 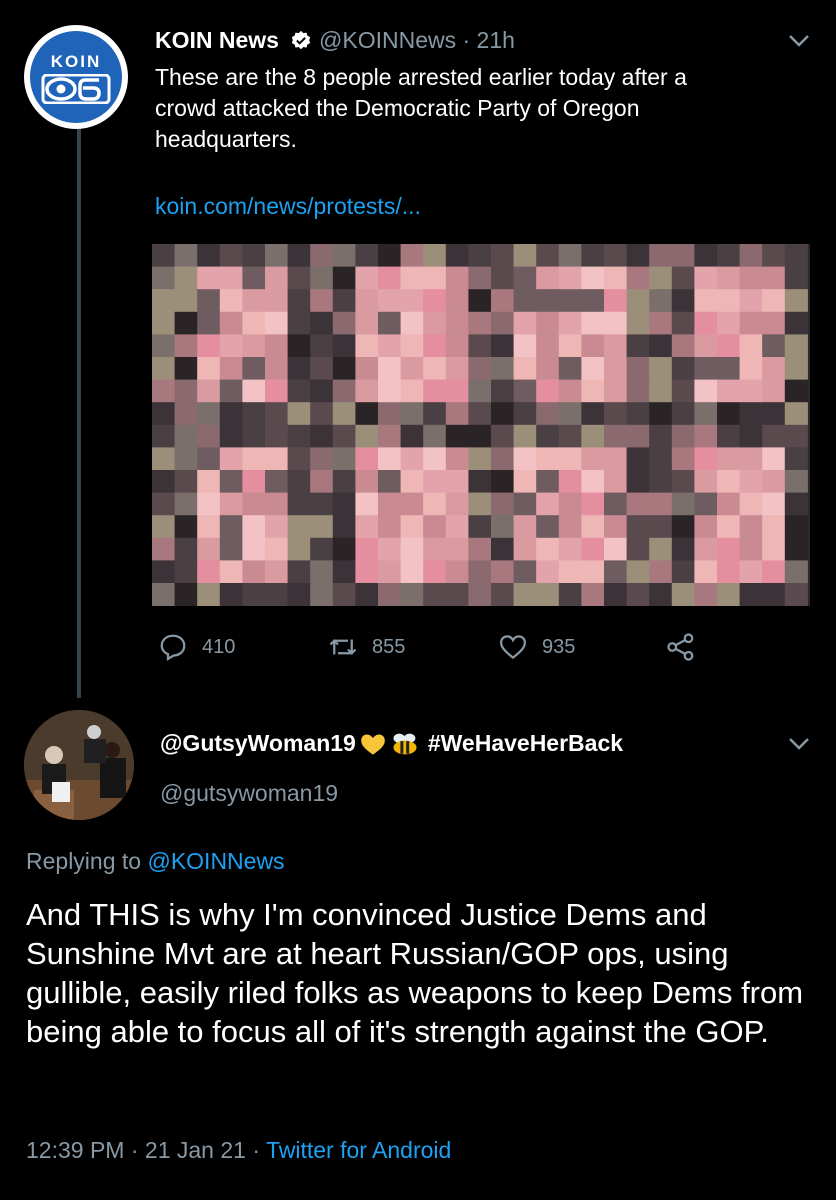 What do you see at coordinates (258, 743) in the screenshot?
I see `reply-author-name: @GutsyWoman19` at bounding box center [258, 743].